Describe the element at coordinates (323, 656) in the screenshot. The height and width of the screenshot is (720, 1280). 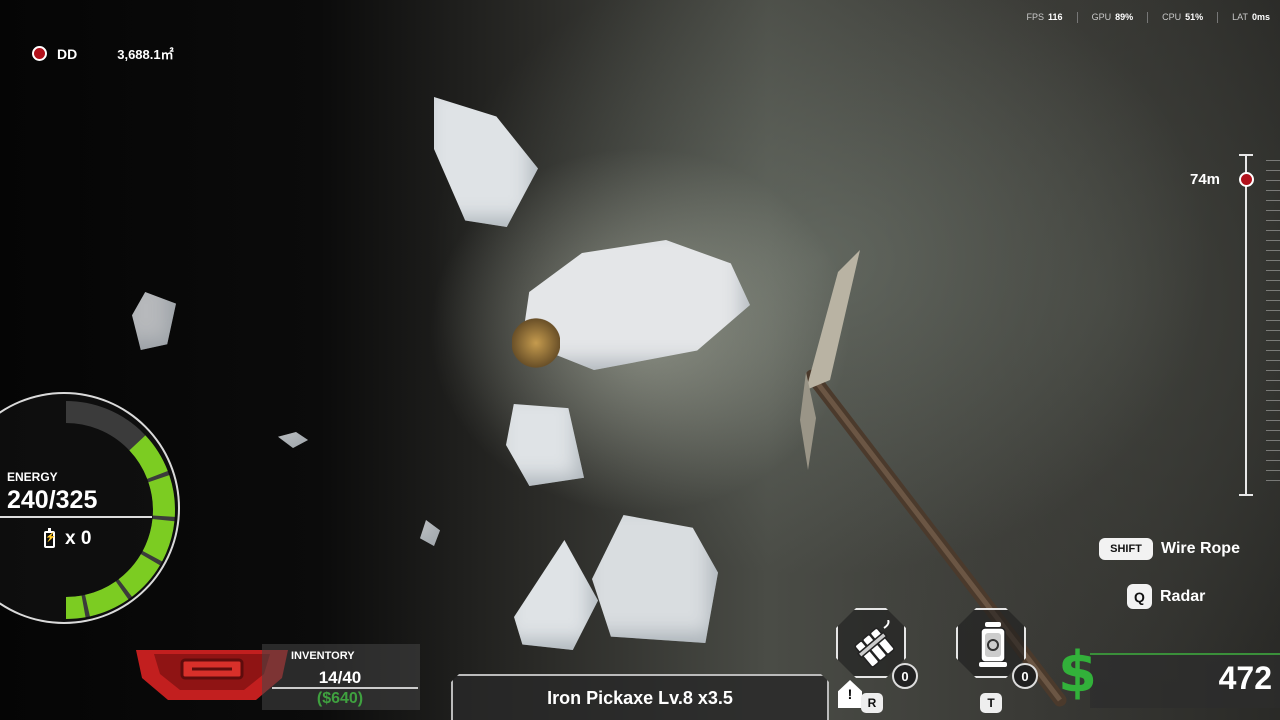
I see `inventory-title: INVENTORY` at that location.